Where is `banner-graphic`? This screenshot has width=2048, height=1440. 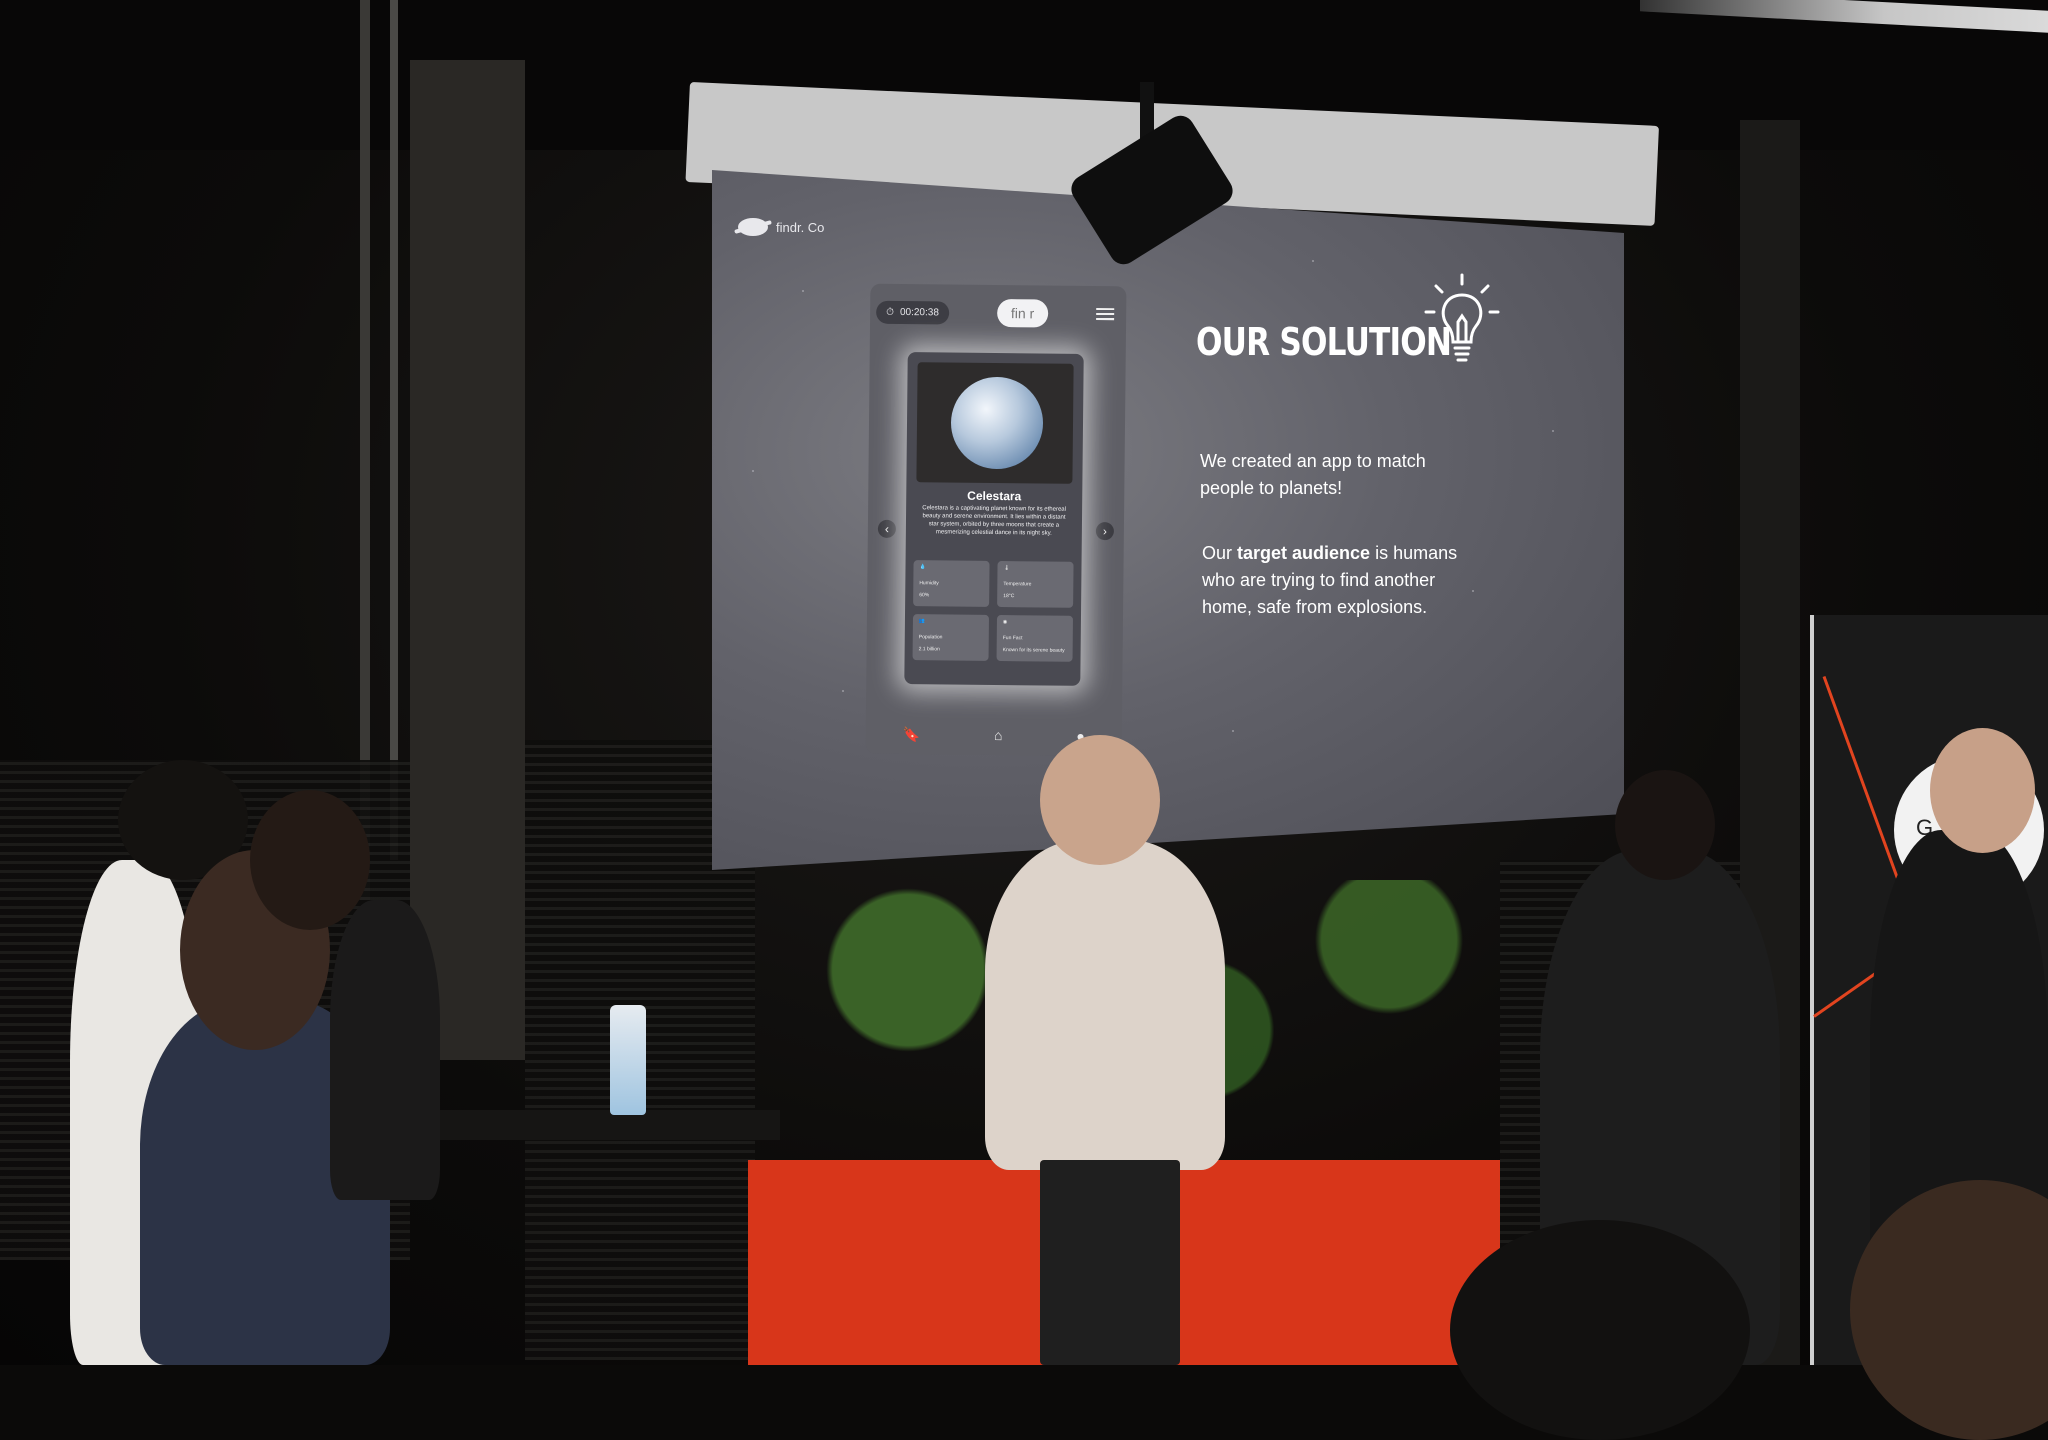 banner-graphic is located at coordinates (1861, 779).